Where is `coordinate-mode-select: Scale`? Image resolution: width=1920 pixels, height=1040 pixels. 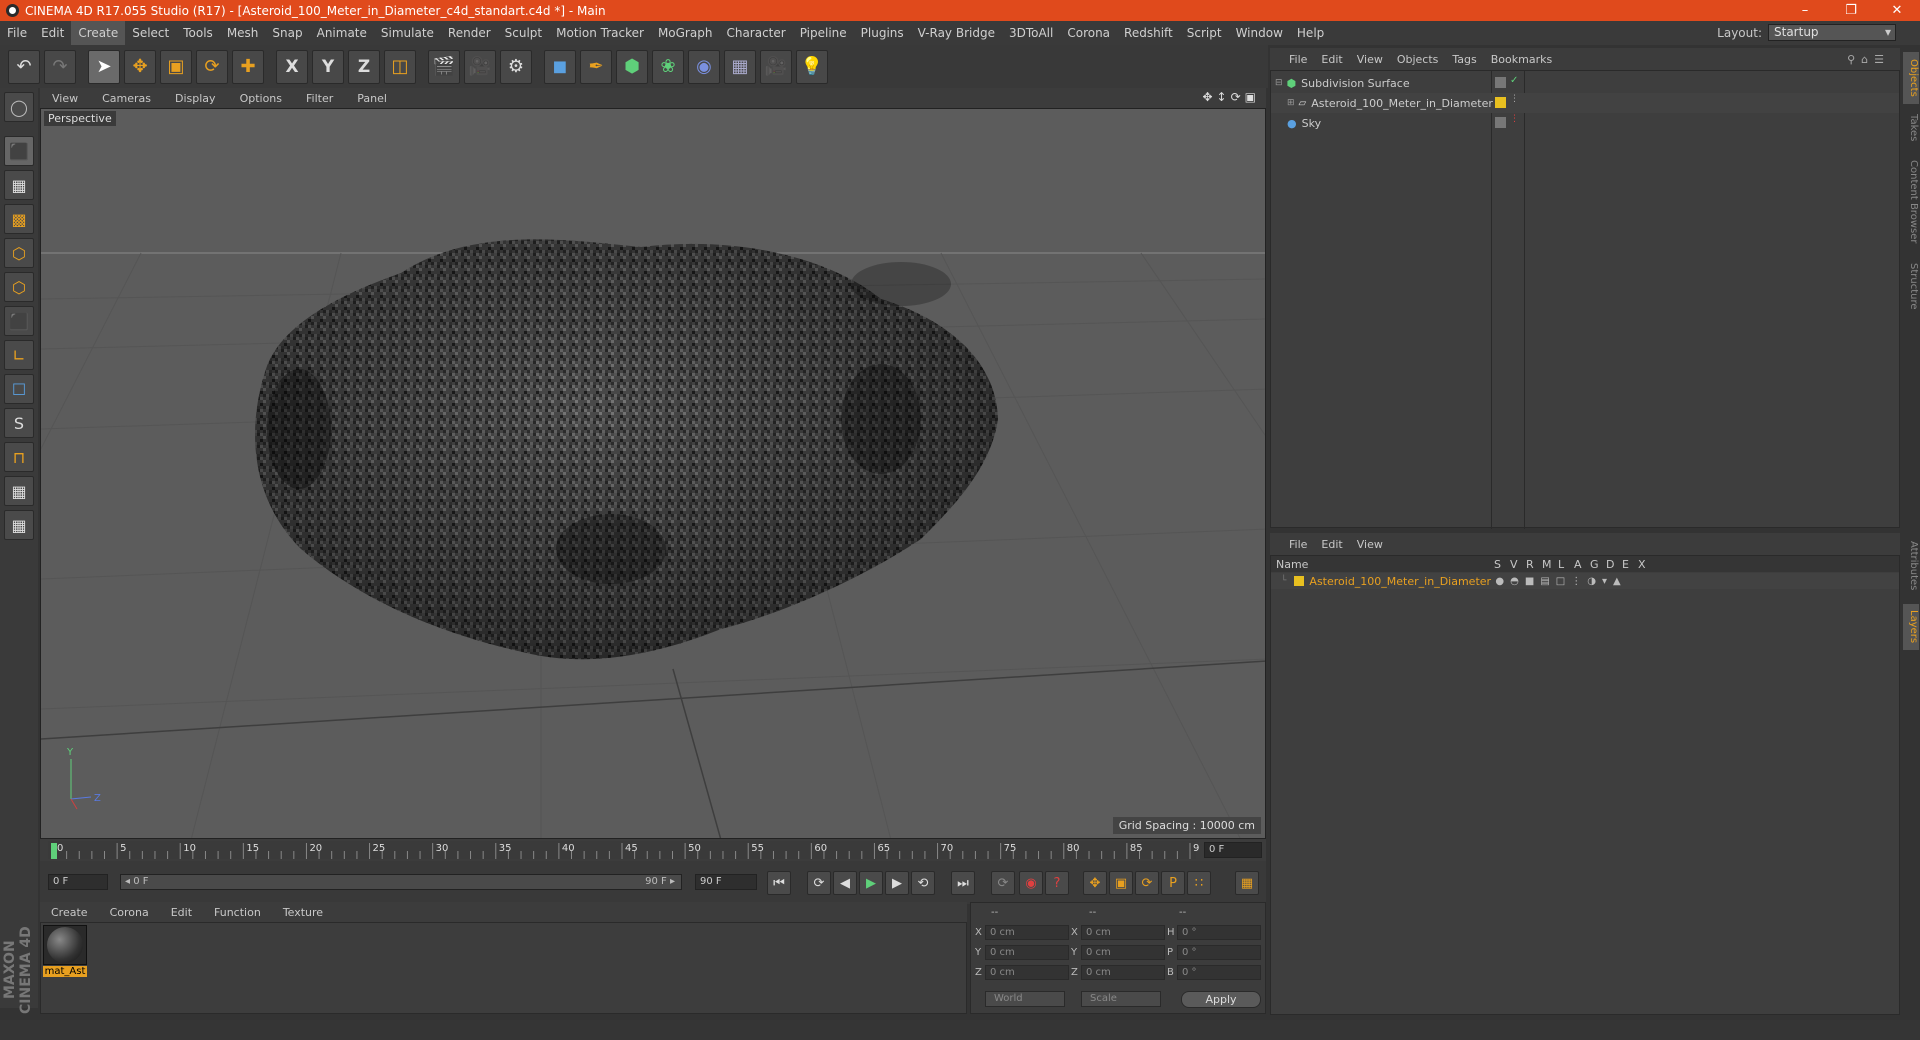
coordinate-mode-select: Scale is located at coordinates (1121, 999).